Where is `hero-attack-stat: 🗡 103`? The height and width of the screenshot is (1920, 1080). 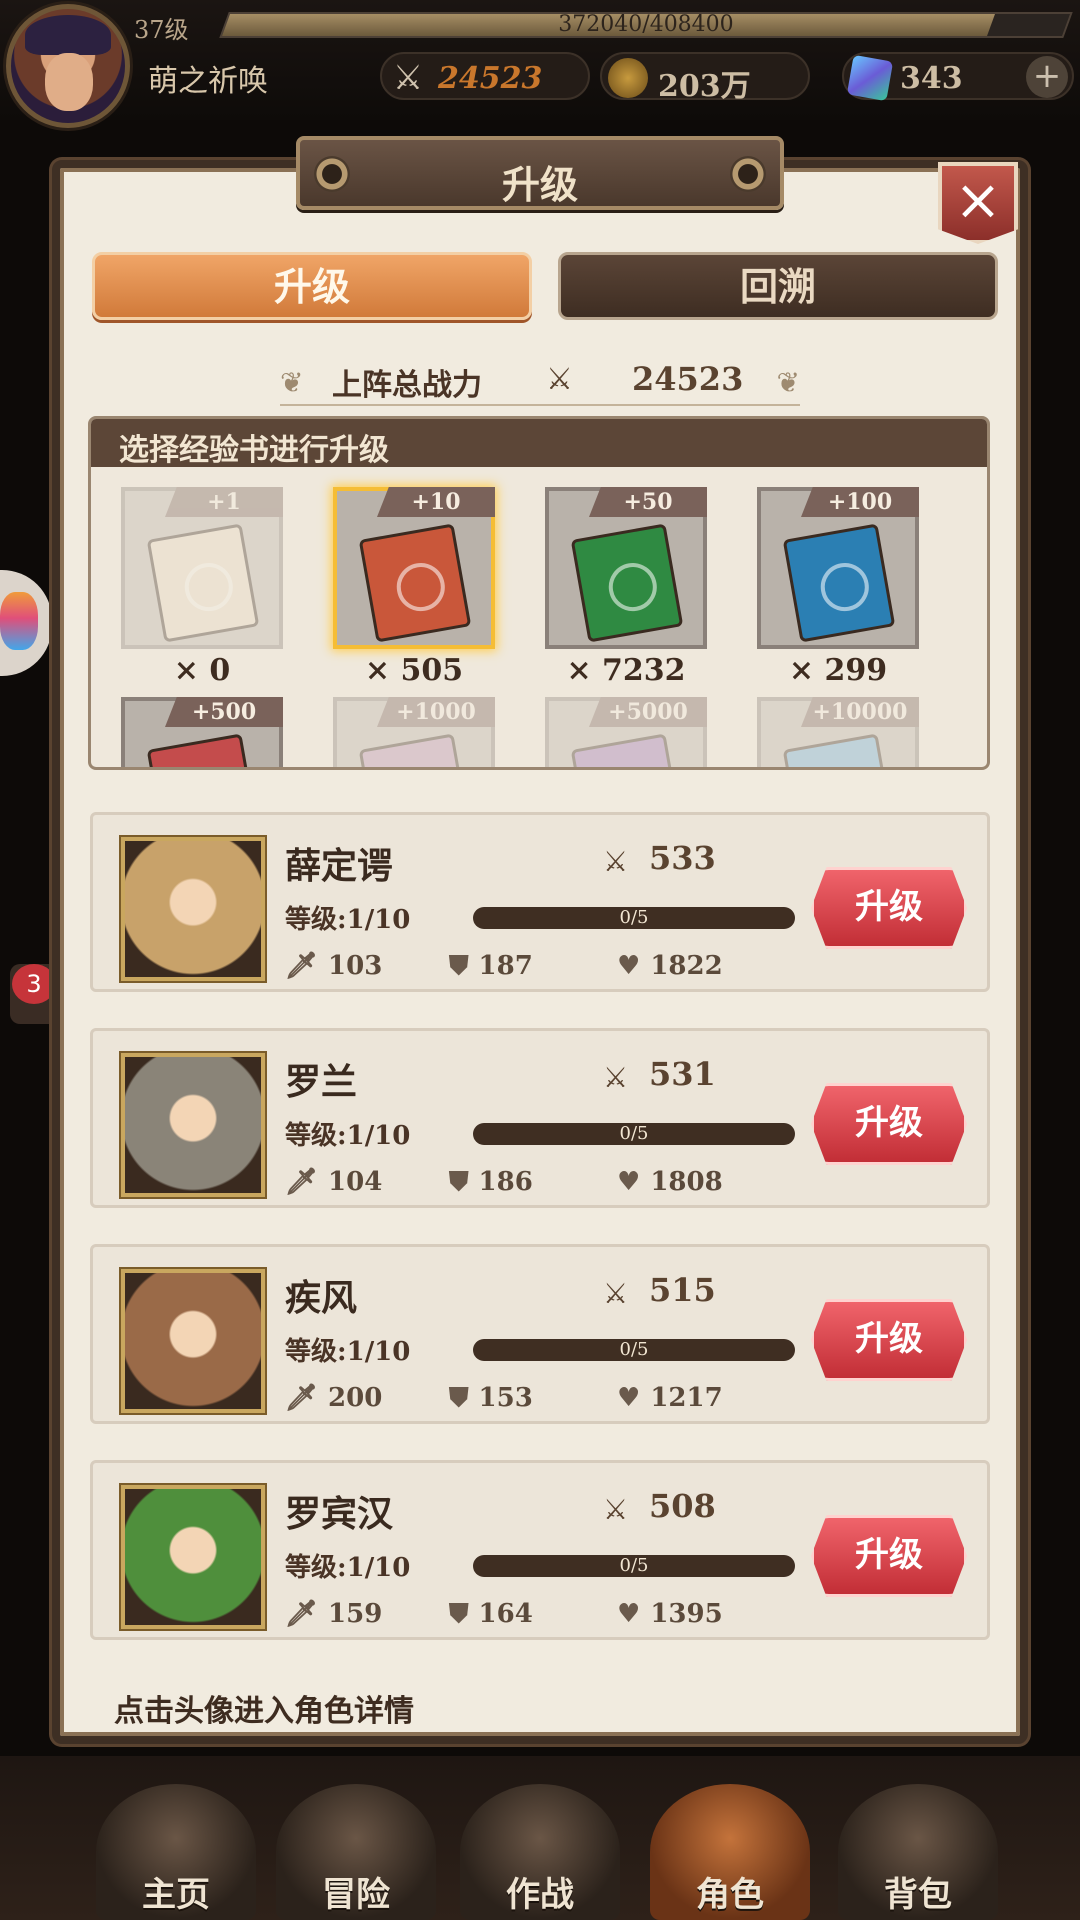 hero-attack-stat: 🗡 103 is located at coordinates (333, 966).